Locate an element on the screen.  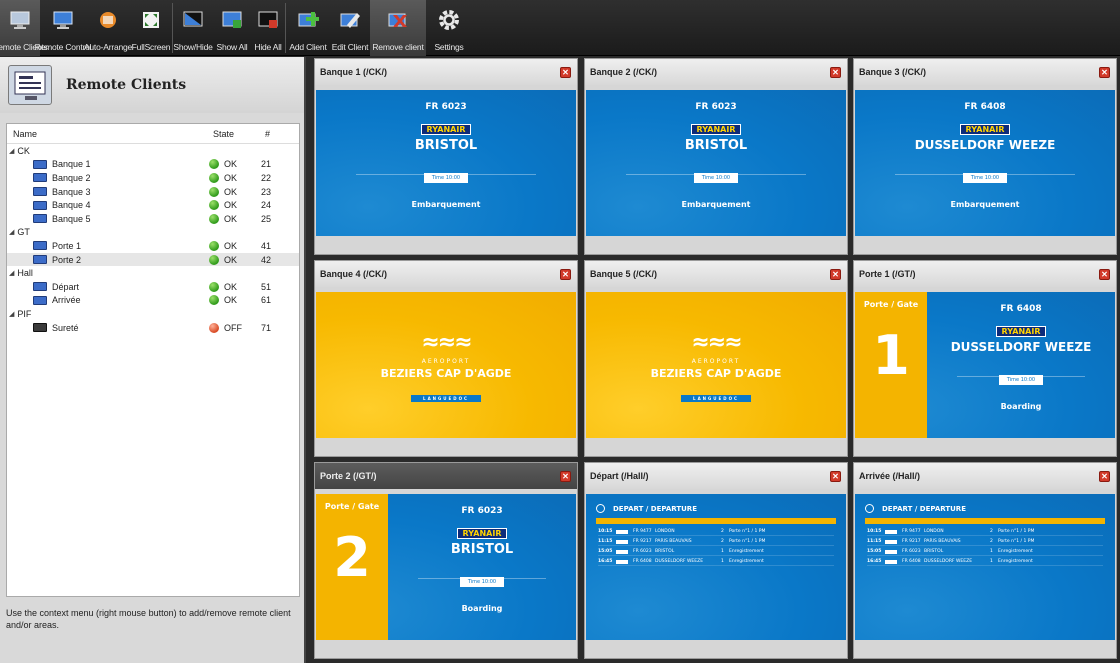
panel-header: Remote Clients is located at coordinates (152, 85).